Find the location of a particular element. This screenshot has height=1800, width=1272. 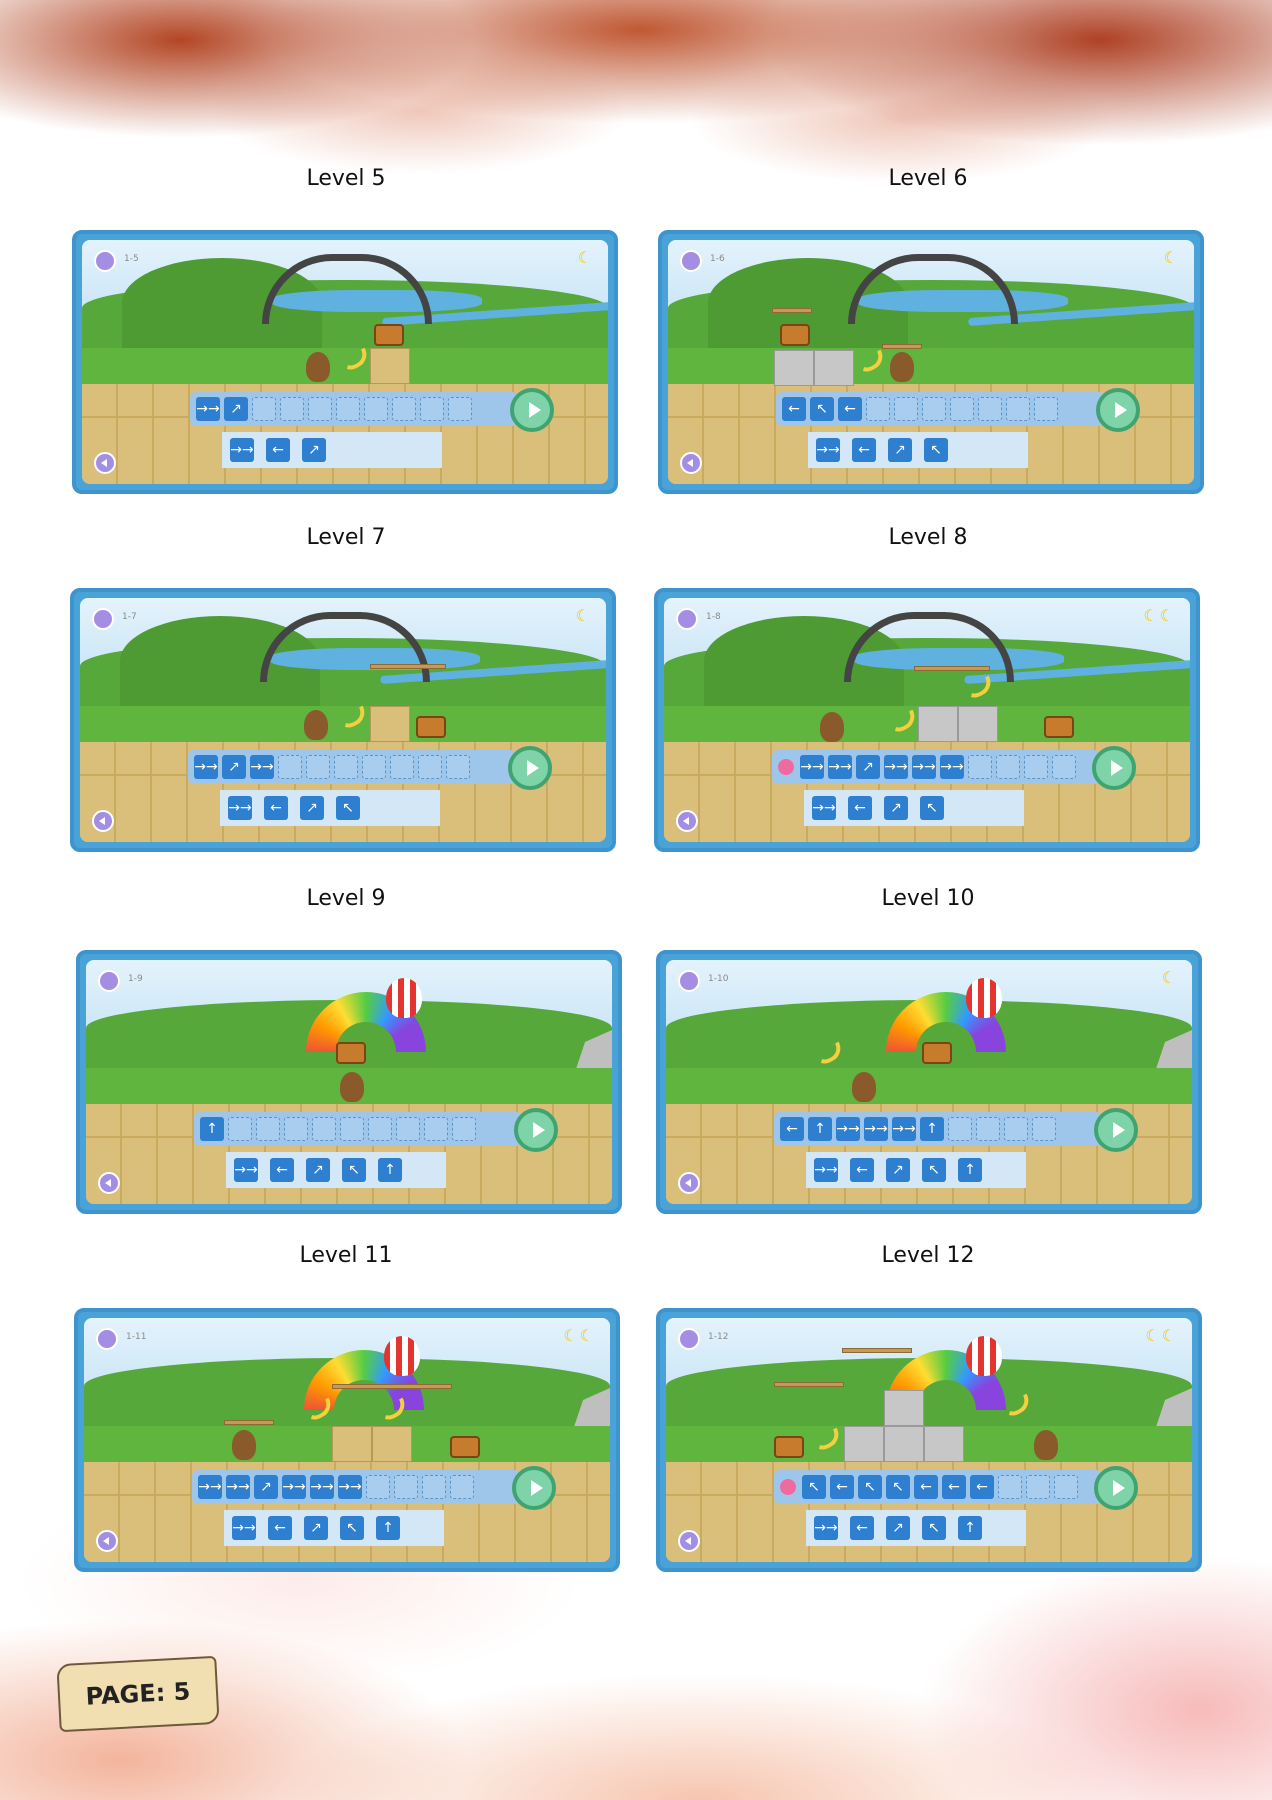

stone-block is located at coordinates (944, 1444).